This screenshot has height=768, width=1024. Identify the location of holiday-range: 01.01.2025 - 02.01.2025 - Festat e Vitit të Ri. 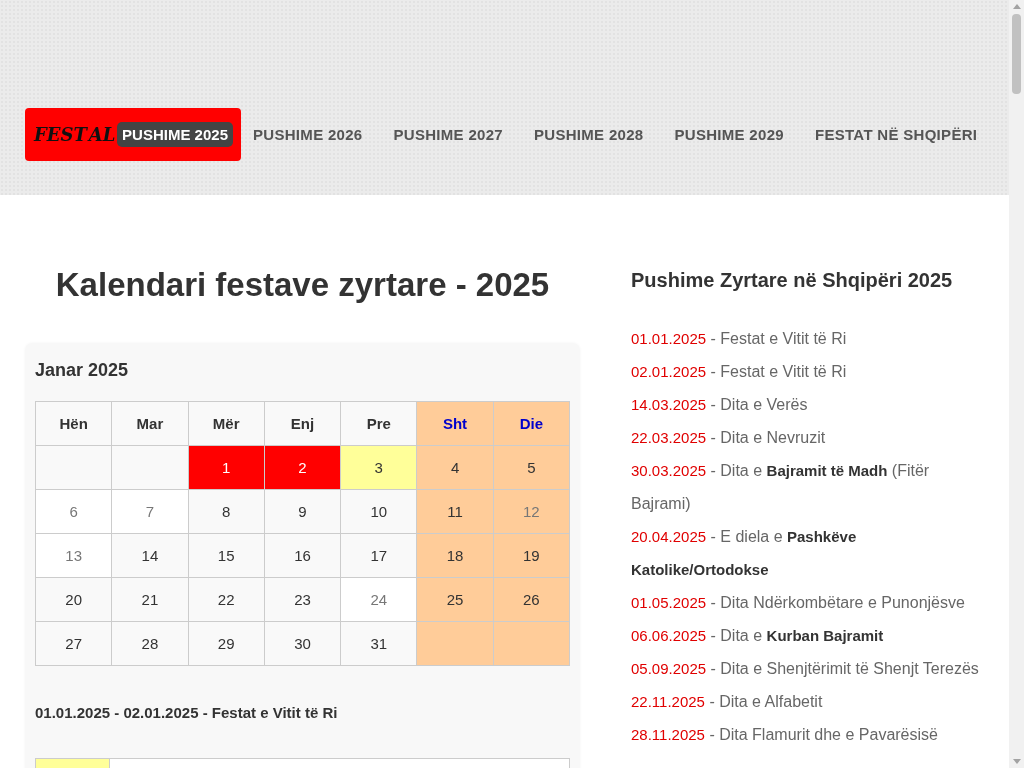
(187, 712).